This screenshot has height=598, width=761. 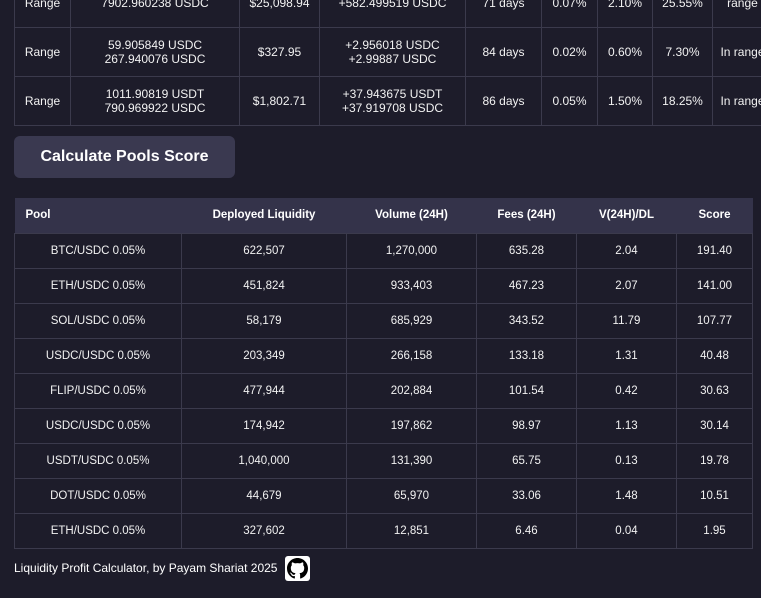 I want to click on position-status: range, so click(x=736, y=14).